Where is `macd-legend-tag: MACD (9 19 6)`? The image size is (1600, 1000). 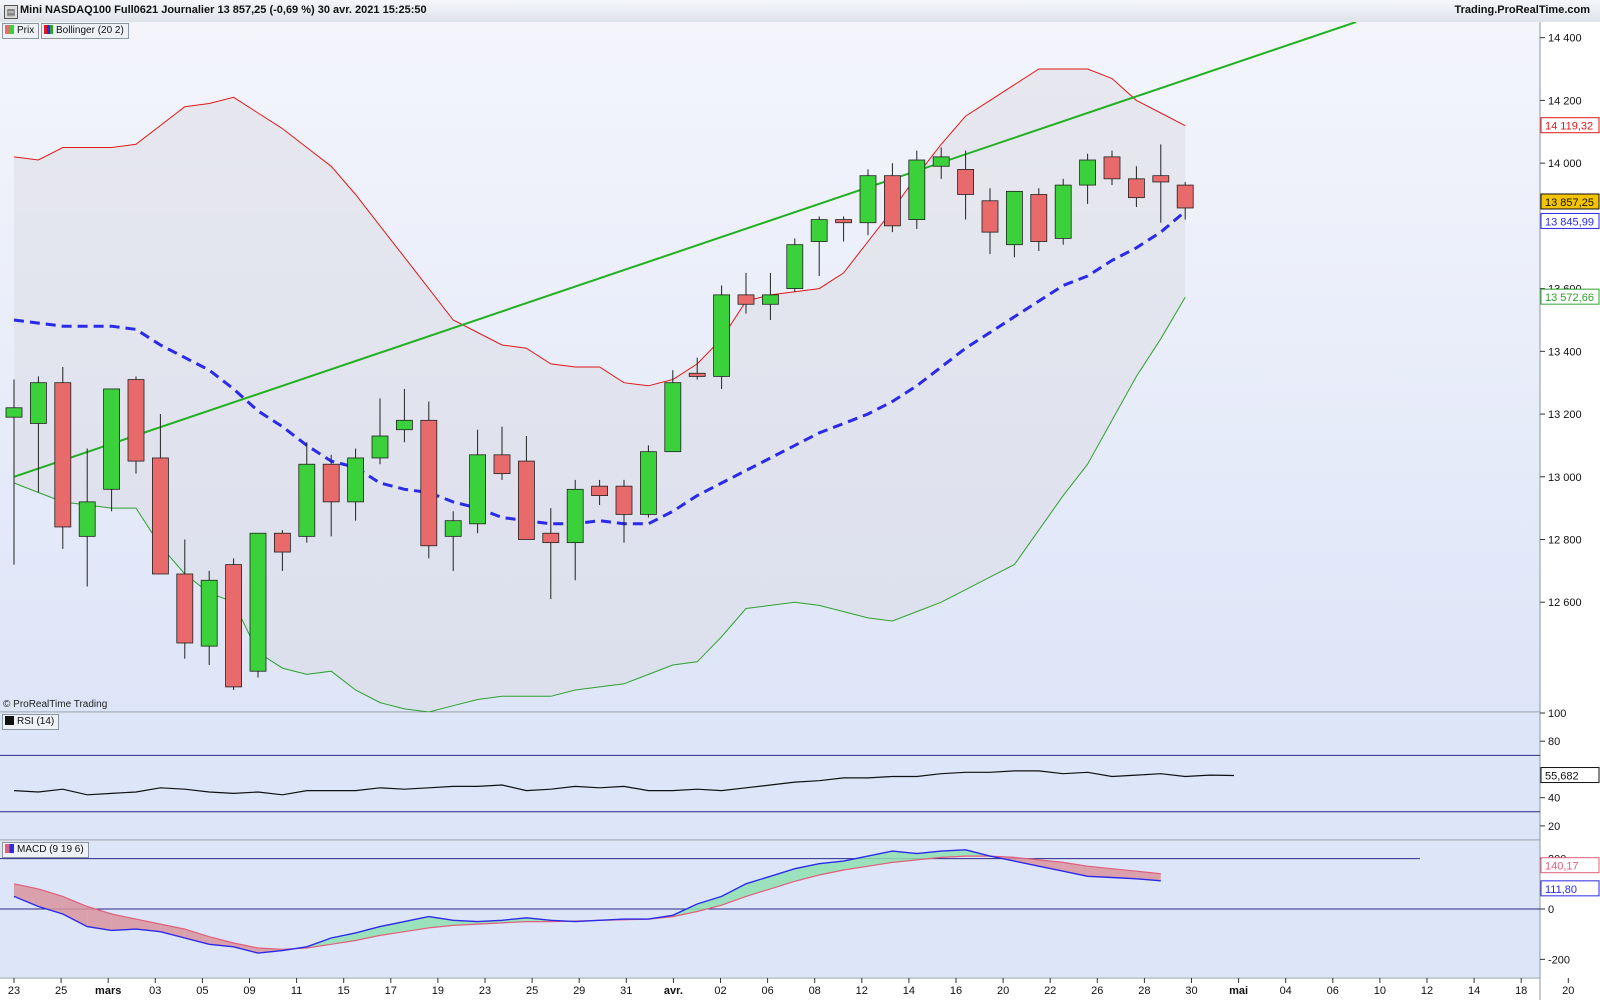
macd-legend-tag: MACD (9 19 6) is located at coordinates (45, 850).